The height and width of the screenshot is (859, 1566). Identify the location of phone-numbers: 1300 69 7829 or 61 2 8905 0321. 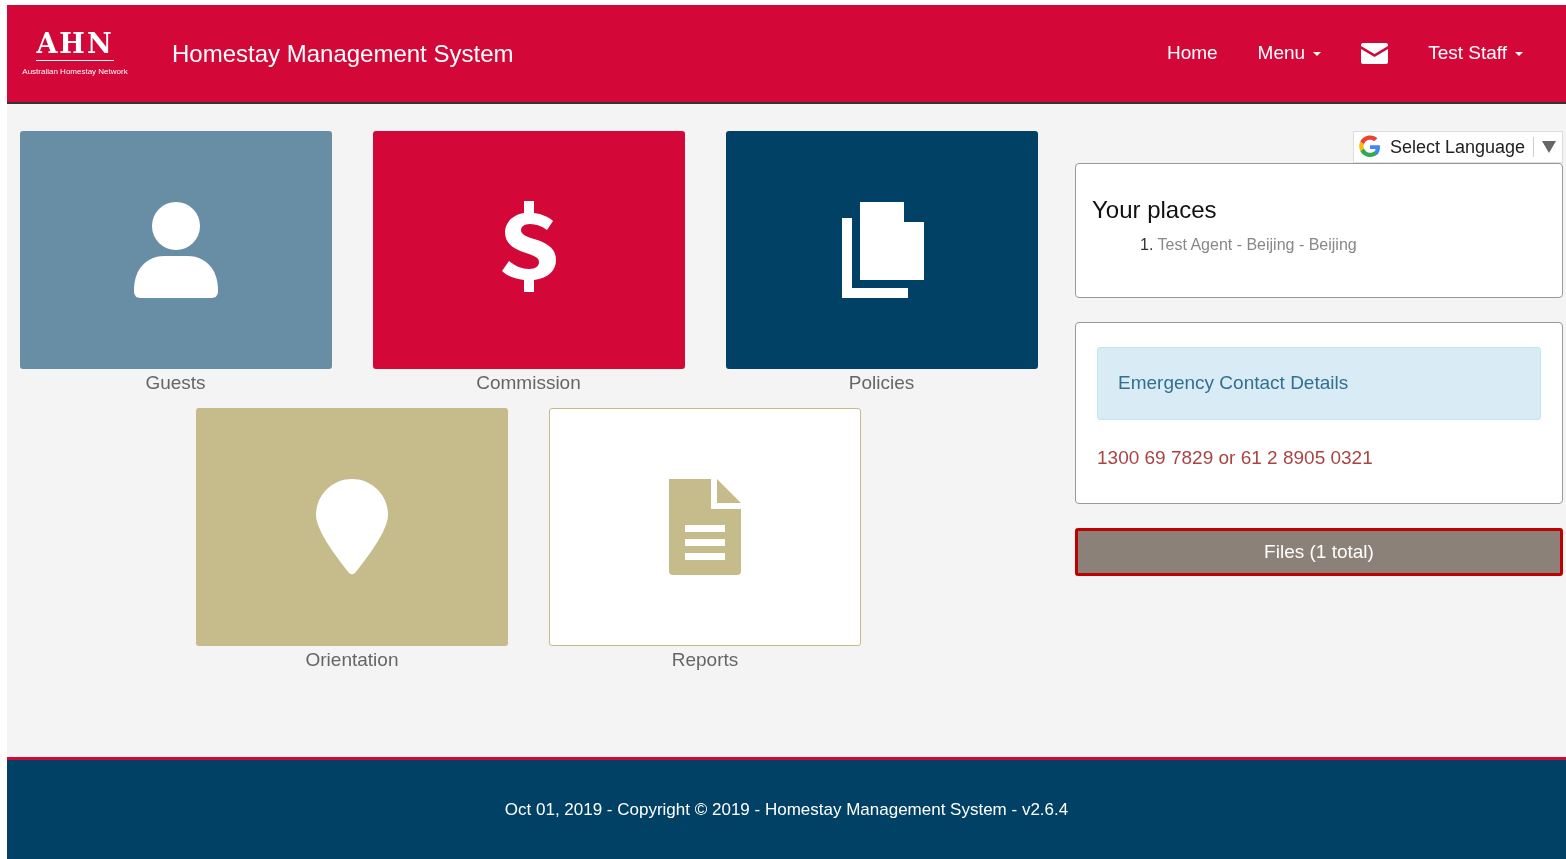
(1235, 457).